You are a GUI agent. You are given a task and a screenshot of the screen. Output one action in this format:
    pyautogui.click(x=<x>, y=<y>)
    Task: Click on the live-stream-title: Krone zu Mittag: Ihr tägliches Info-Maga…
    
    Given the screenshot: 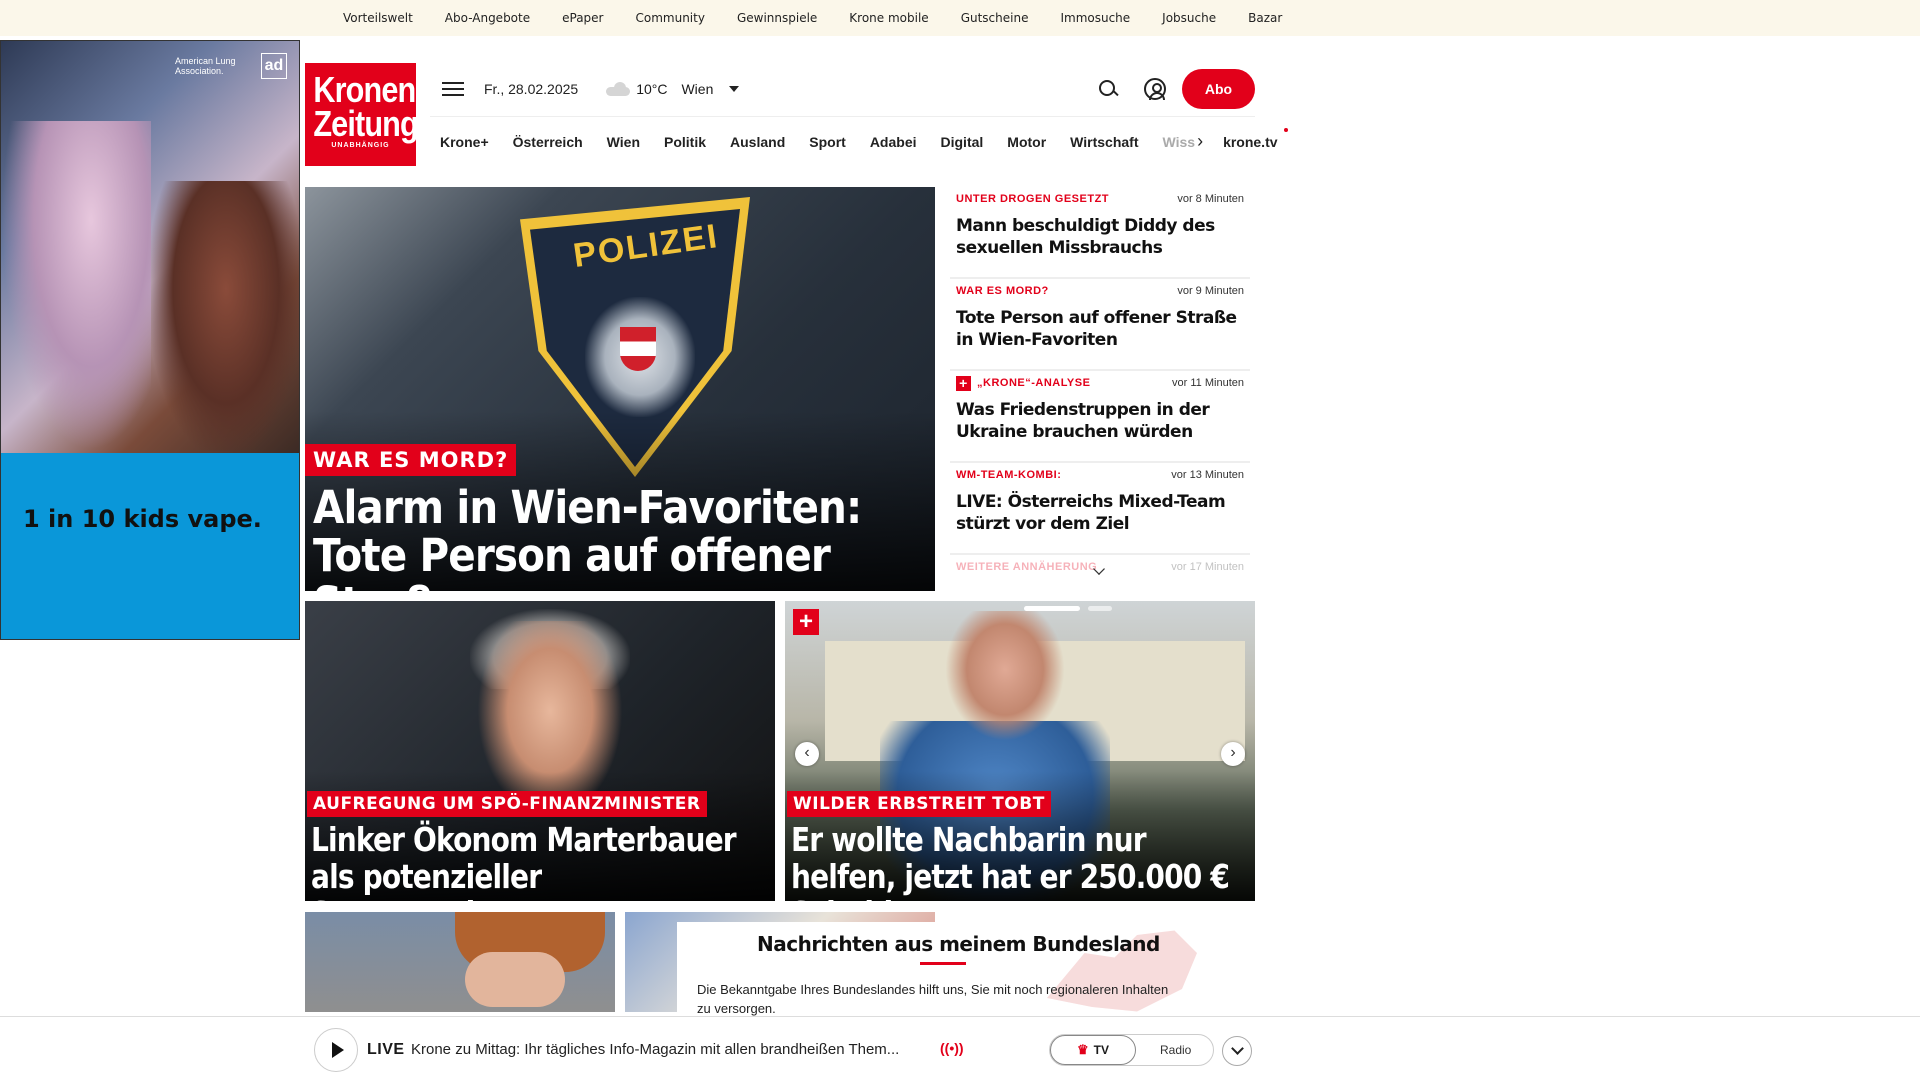 What is the action you would take?
    pyautogui.click(x=670, y=1049)
    